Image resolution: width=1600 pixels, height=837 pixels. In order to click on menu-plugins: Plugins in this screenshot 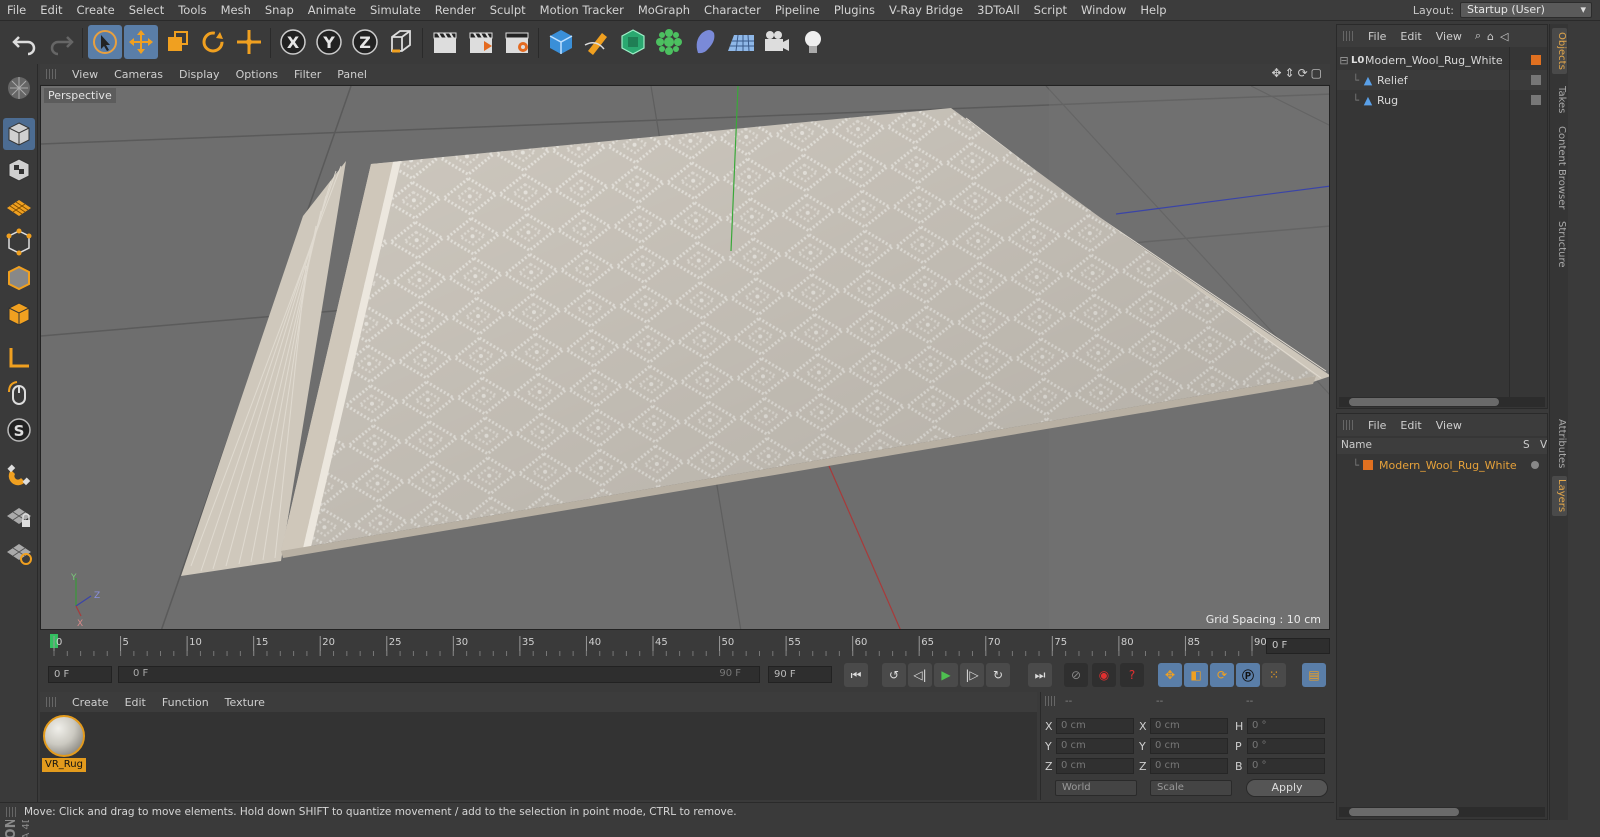, I will do `click(854, 10)`.